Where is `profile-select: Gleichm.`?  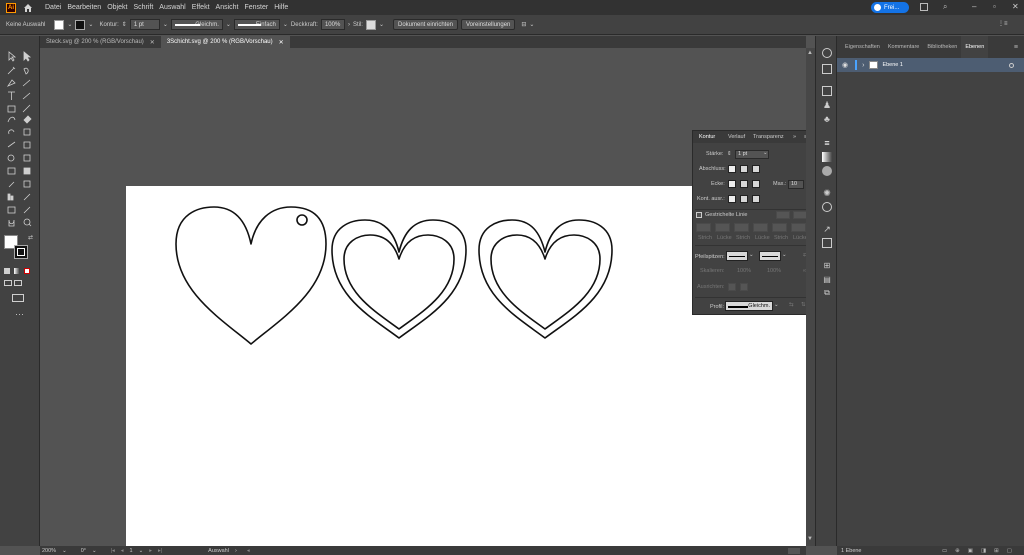 profile-select: Gleichm. is located at coordinates (749, 306).